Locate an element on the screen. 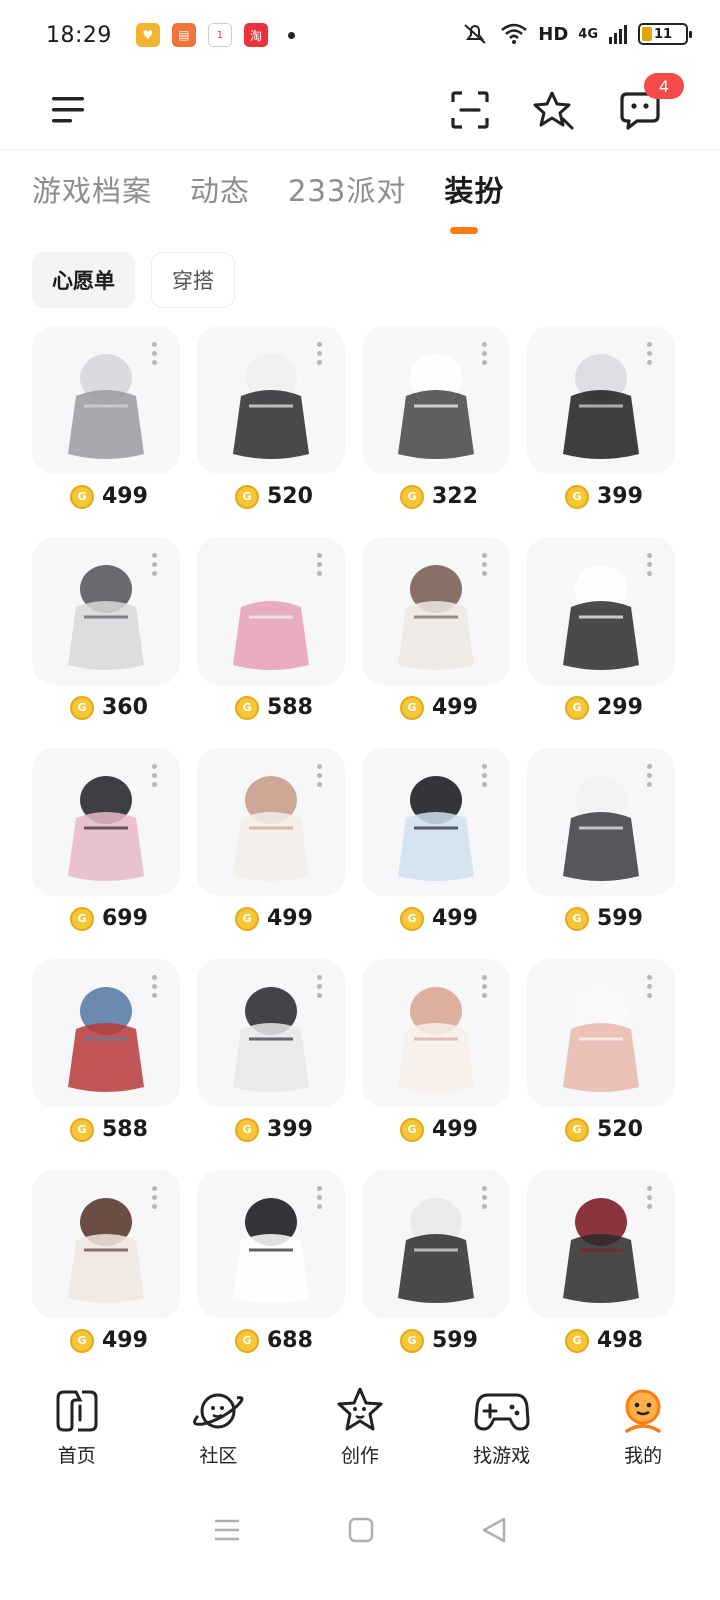 Image resolution: width=720 pixels, height=1600 pixels. star-face-icon is located at coordinates (360, 1411).